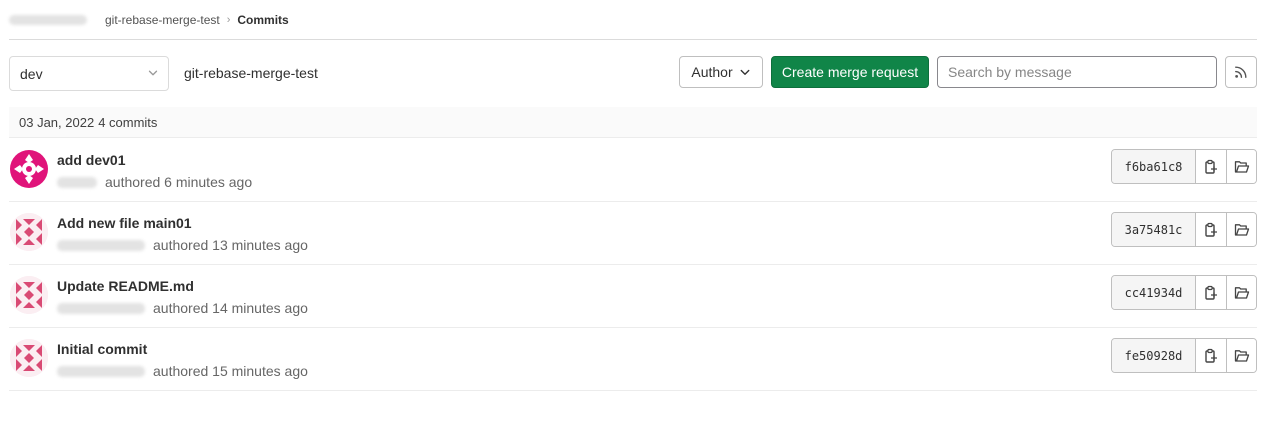  Describe the element at coordinates (102, 349) in the screenshot. I see `commit-title-link: Initial commit` at that location.